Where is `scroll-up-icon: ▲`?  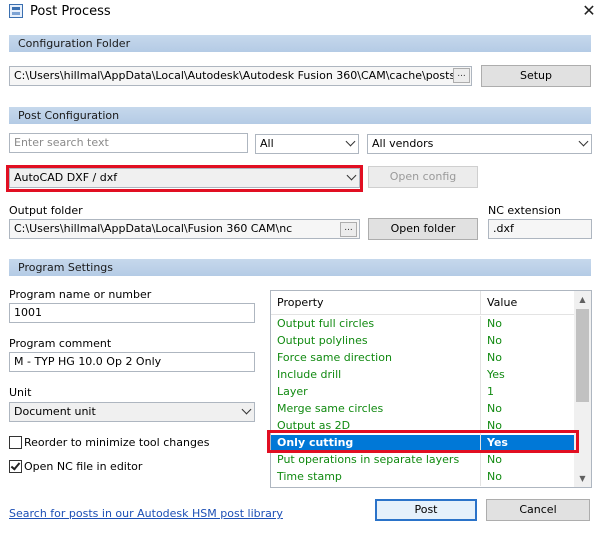
scroll-up-icon: ▲ is located at coordinates (582, 299).